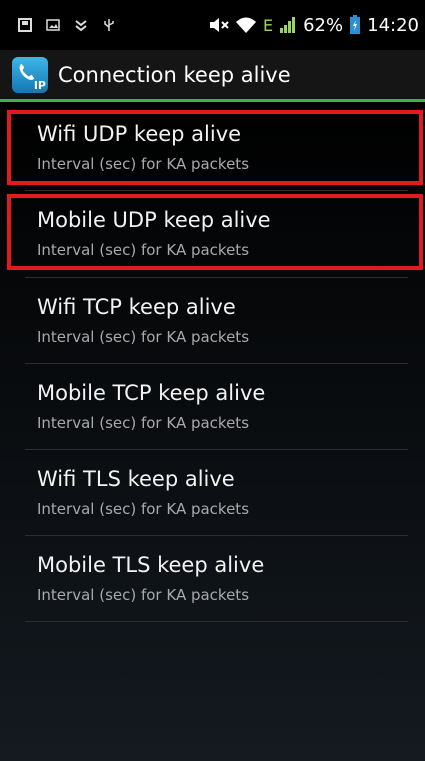 The width and height of the screenshot is (425, 761). I want to click on notification-icons, so click(58, 25).